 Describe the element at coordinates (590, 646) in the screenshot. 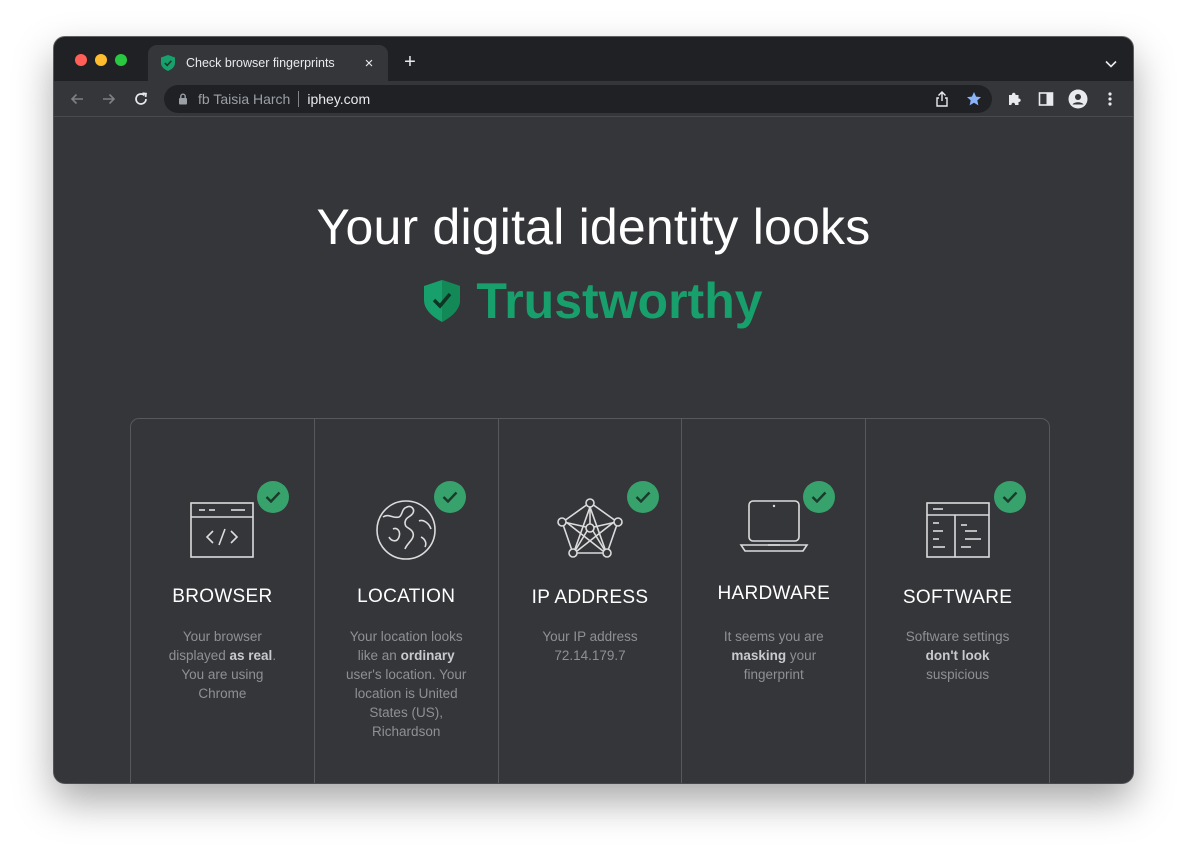

I see `card-description: Your IP address 72.14.179.7` at that location.